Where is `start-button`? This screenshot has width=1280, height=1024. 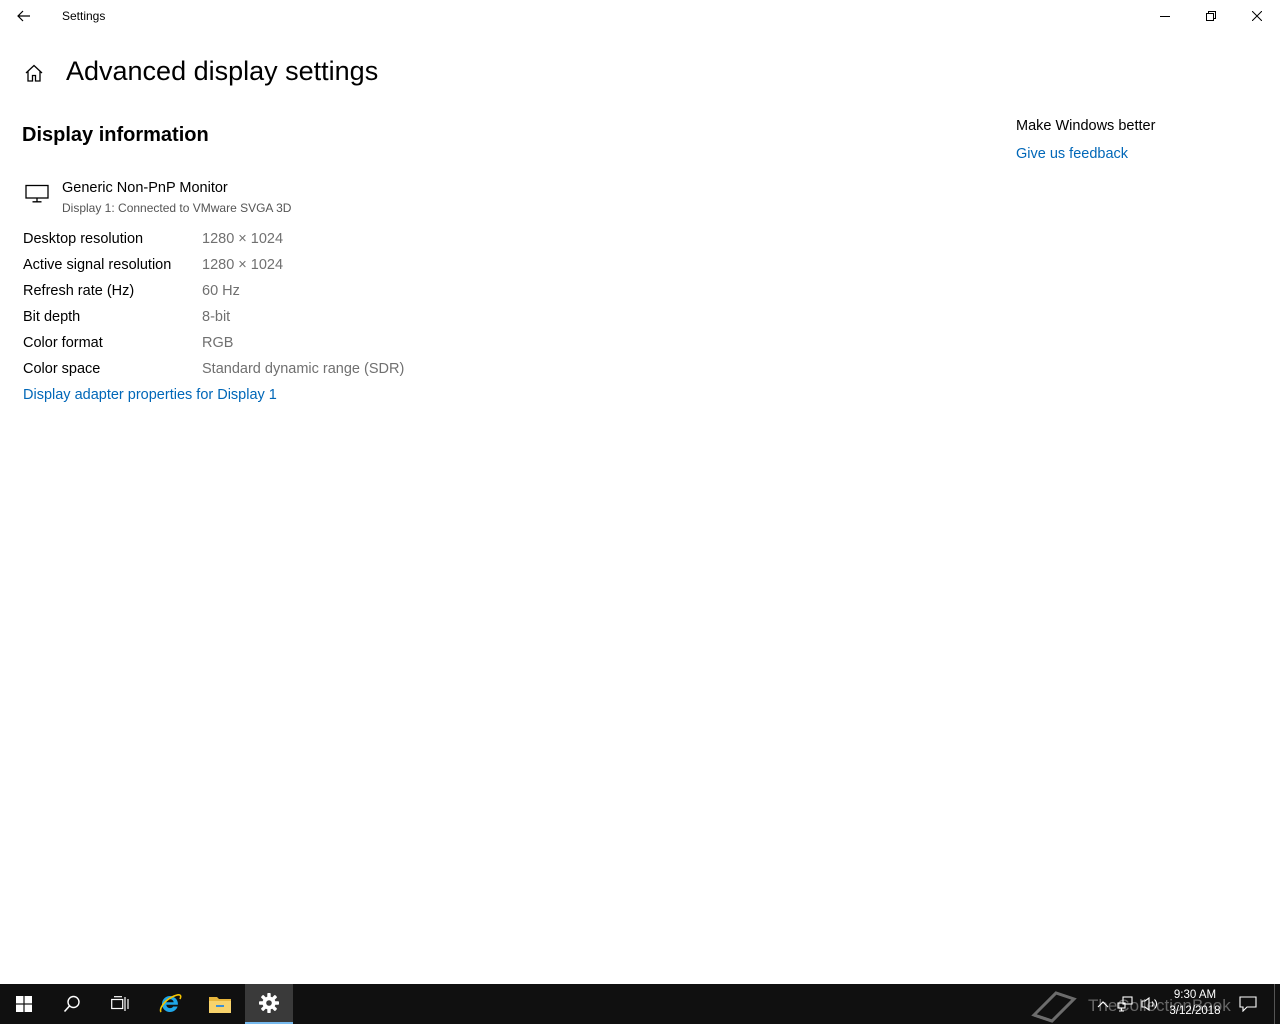
start-button is located at coordinates (24, 1004).